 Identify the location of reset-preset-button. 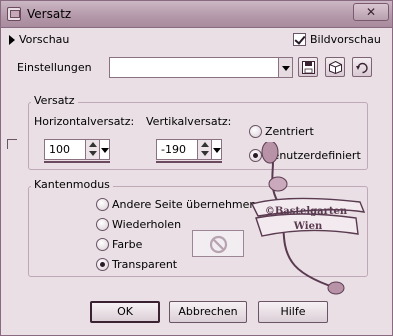
(362, 67).